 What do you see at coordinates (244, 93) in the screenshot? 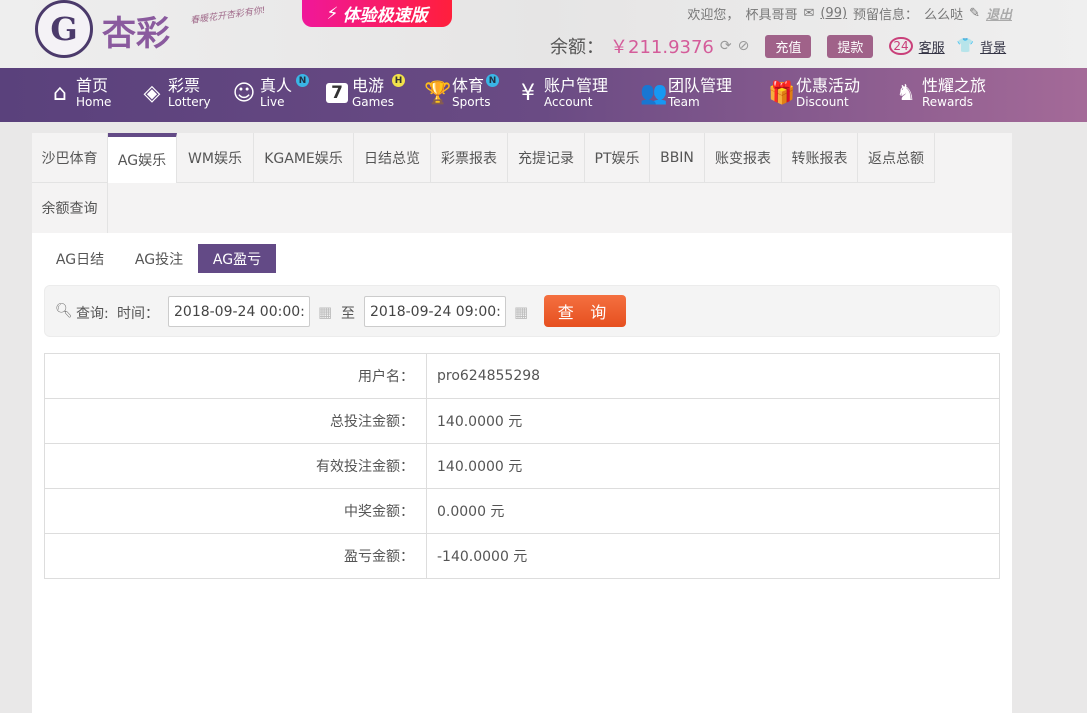
I see `lady-icon: ☺` at bounding box center [244, 93].